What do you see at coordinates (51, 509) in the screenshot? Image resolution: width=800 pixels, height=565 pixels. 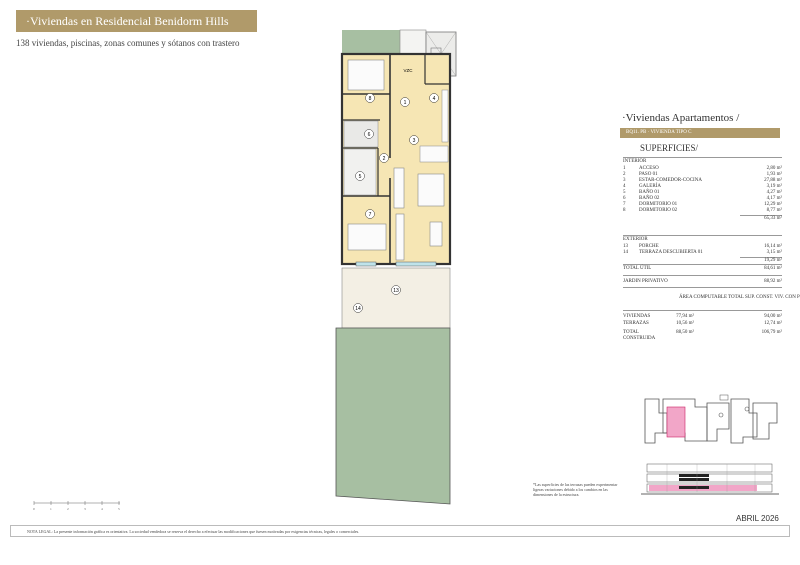 I see `scale-tick: 1` at bounding box center [51, 509].